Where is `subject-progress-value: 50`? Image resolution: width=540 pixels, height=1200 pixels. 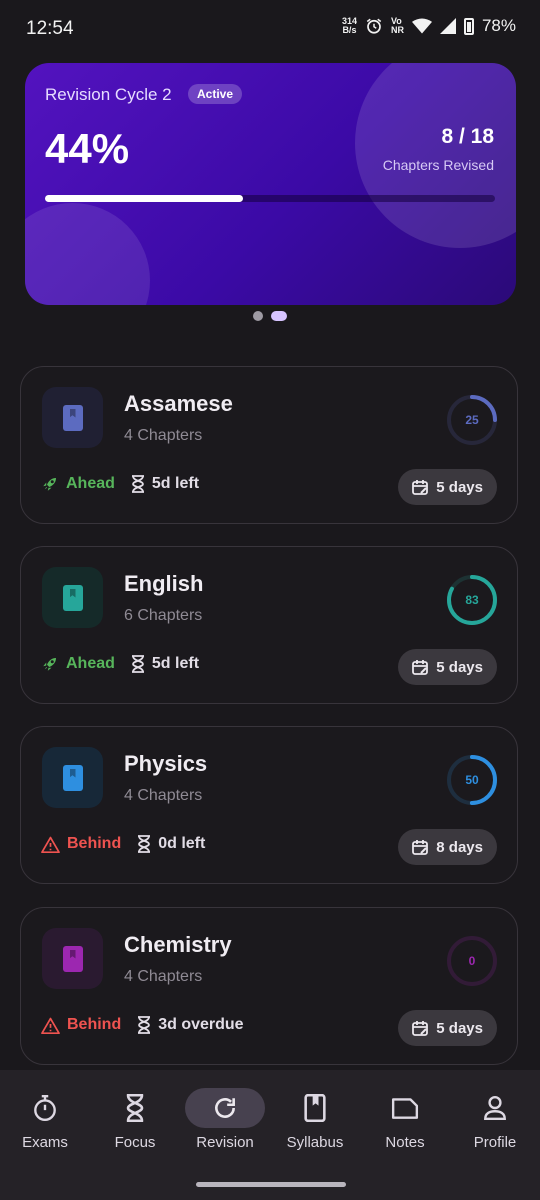 subject-progress-value: 50 is located at coordinates (472, 780).